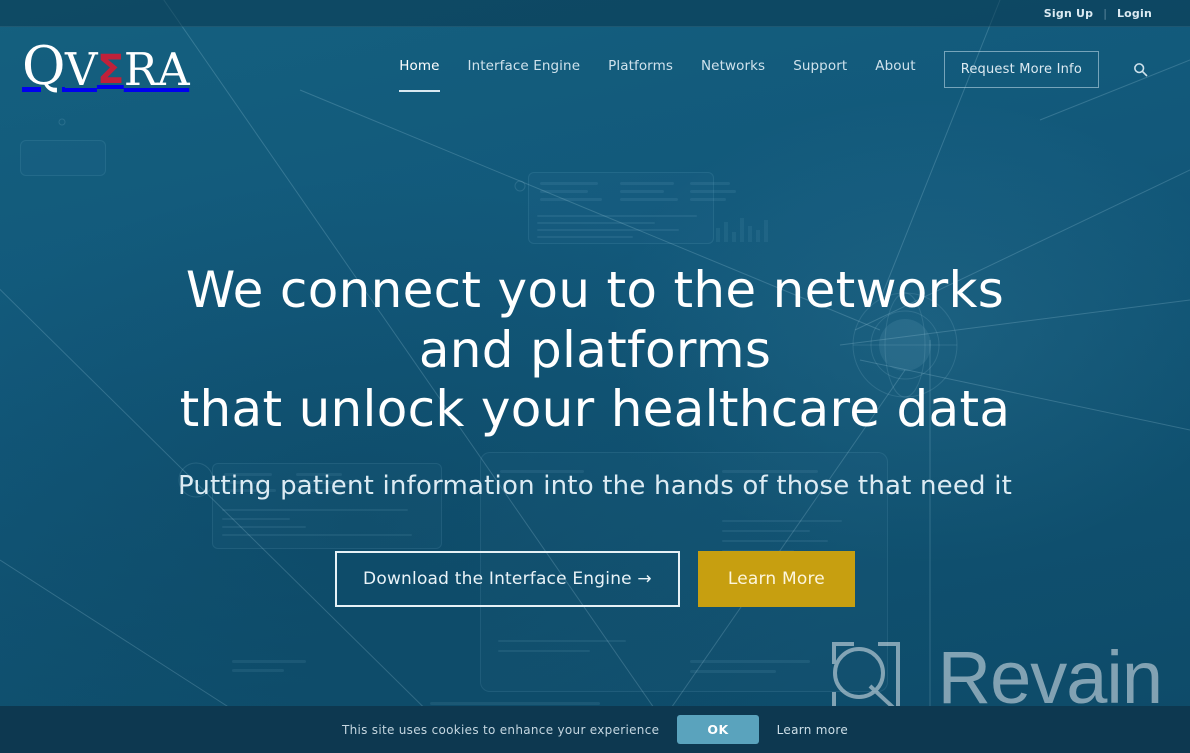  I want to click on search-button, so click(1140, 69).